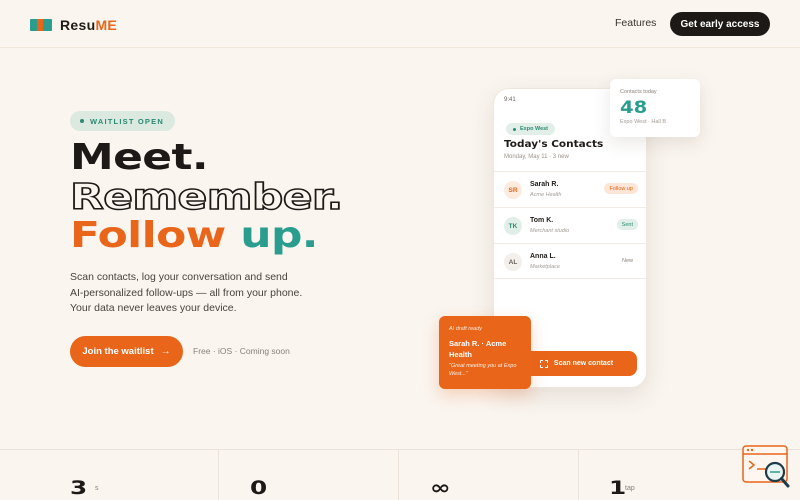 Image resolution: width=800 pixels, height=500 pixels. Describe the element at coordinates (546, 195) in the screenshot. I see `contact-company: Acme Health` at that location.